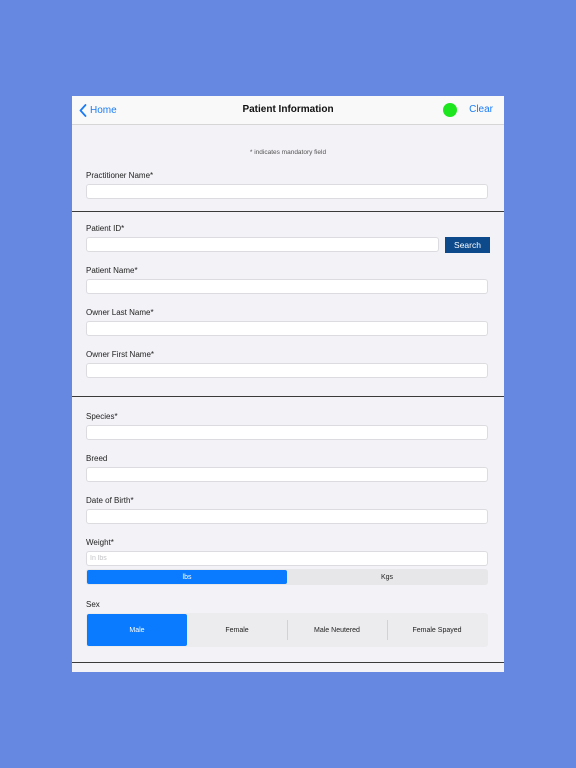  I want to click on sex-label: Sex, so click(93, 604).